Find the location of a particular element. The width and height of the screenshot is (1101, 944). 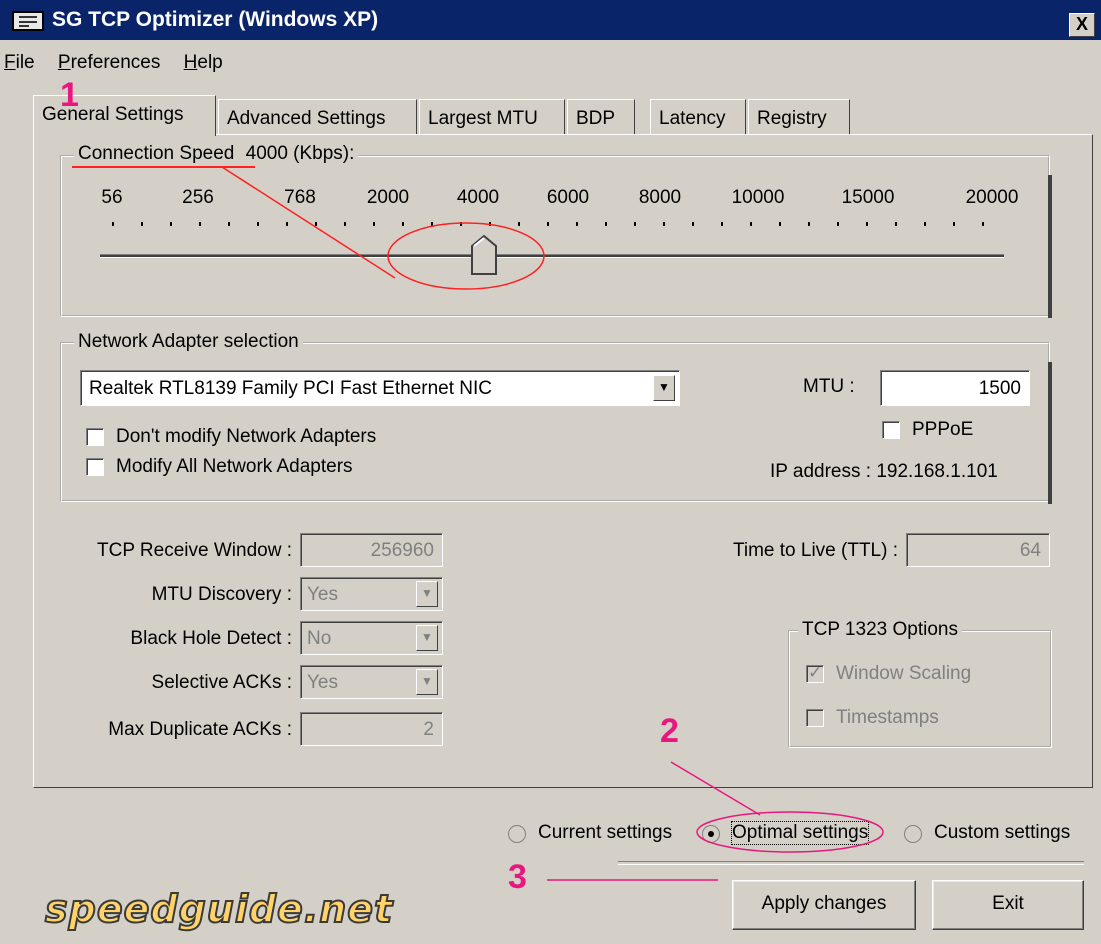

tab-largest-mtu: Largest MTU is located at coordinates (492, 117).